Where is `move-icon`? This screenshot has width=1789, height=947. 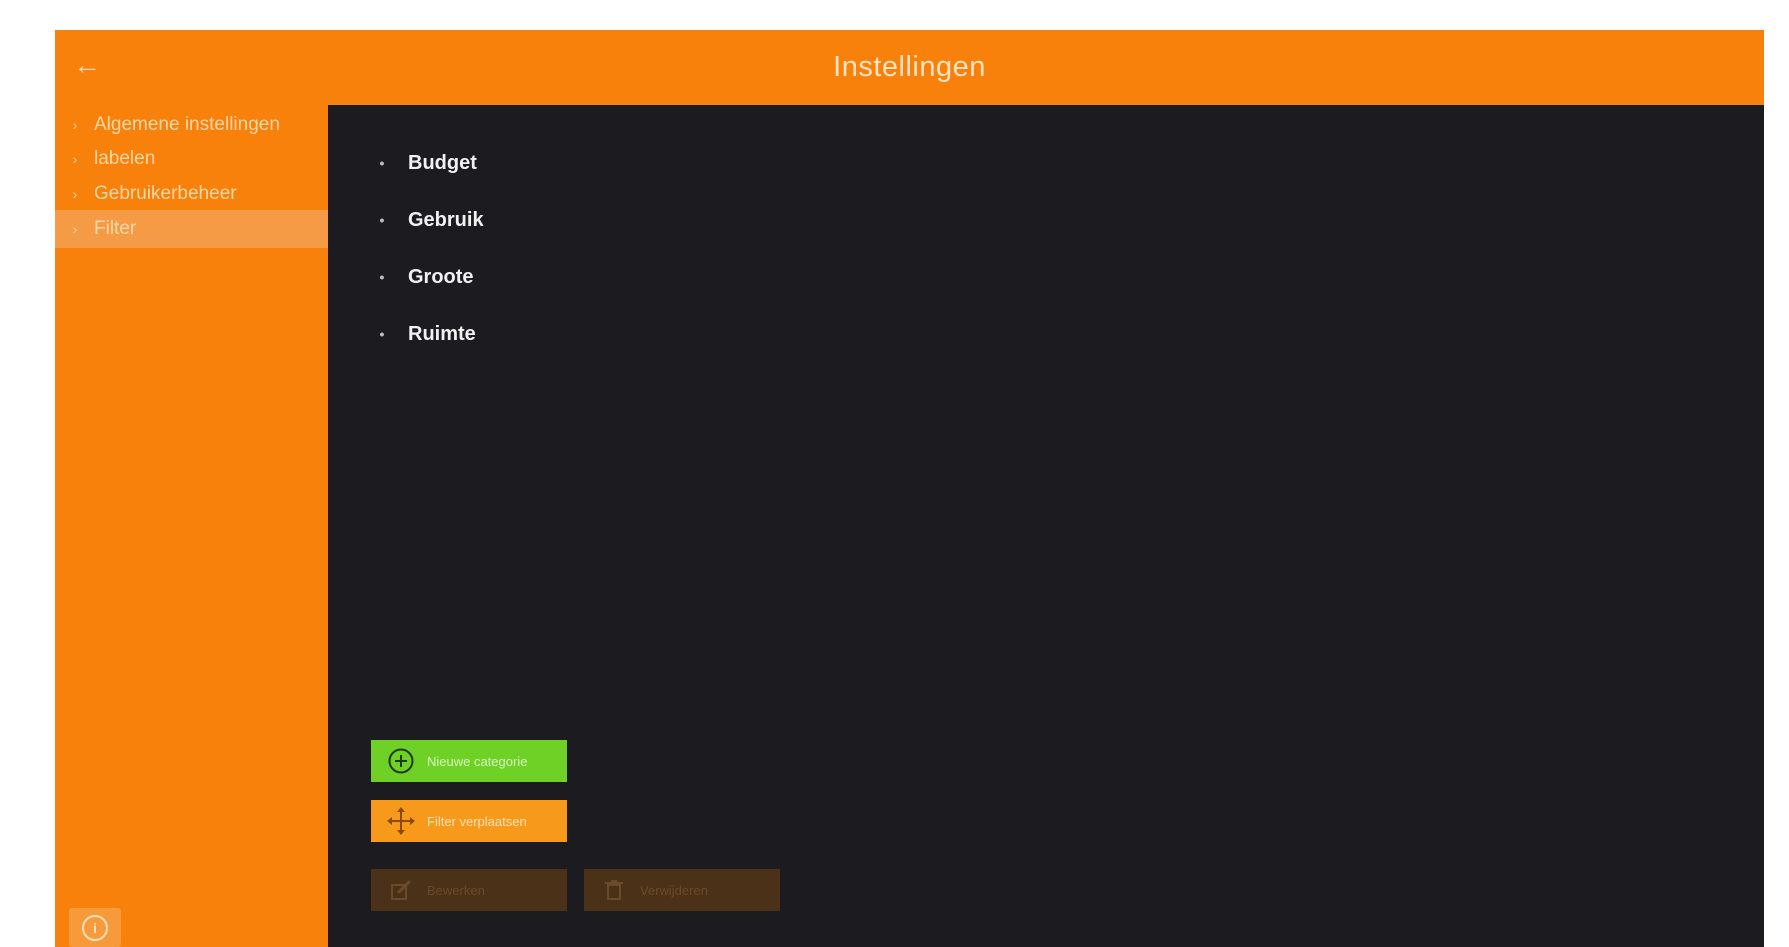
move-icon is located at coordinates (401, 821).